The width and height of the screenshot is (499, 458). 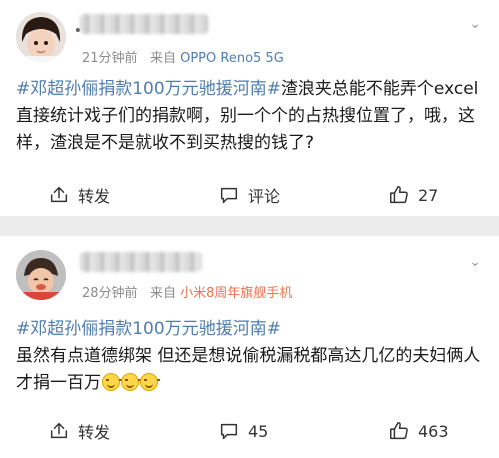 I want to click on action-bar: 转发 45 463, so click(x=249, y=431).